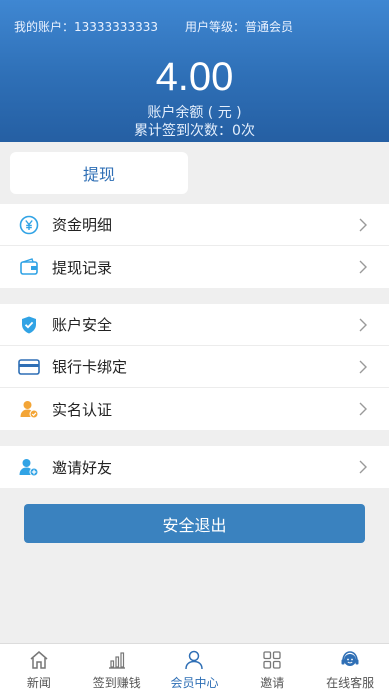 The image size is (389, 695). What do you see at coordinates (38, 683) in the screenshot?
I see `tab-label: 新闻` at bounding box center [38, 683].